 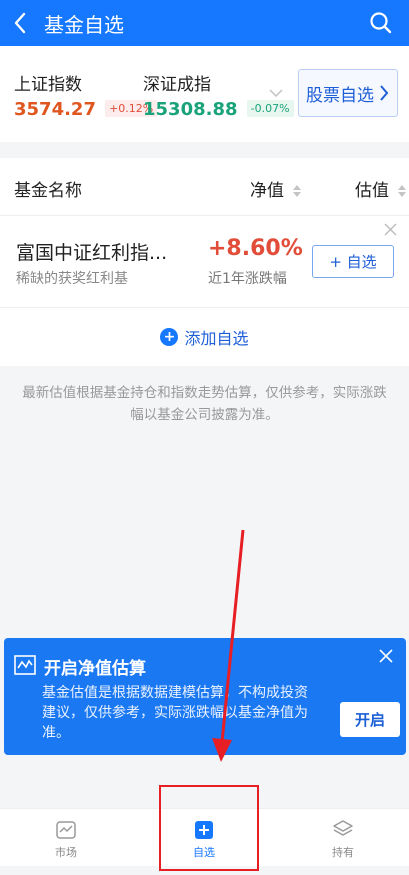 What do you see at coordinates (343, 839) in the screenshot?
I see `nav-holdings: 持有` at bounding box center [343, 839].